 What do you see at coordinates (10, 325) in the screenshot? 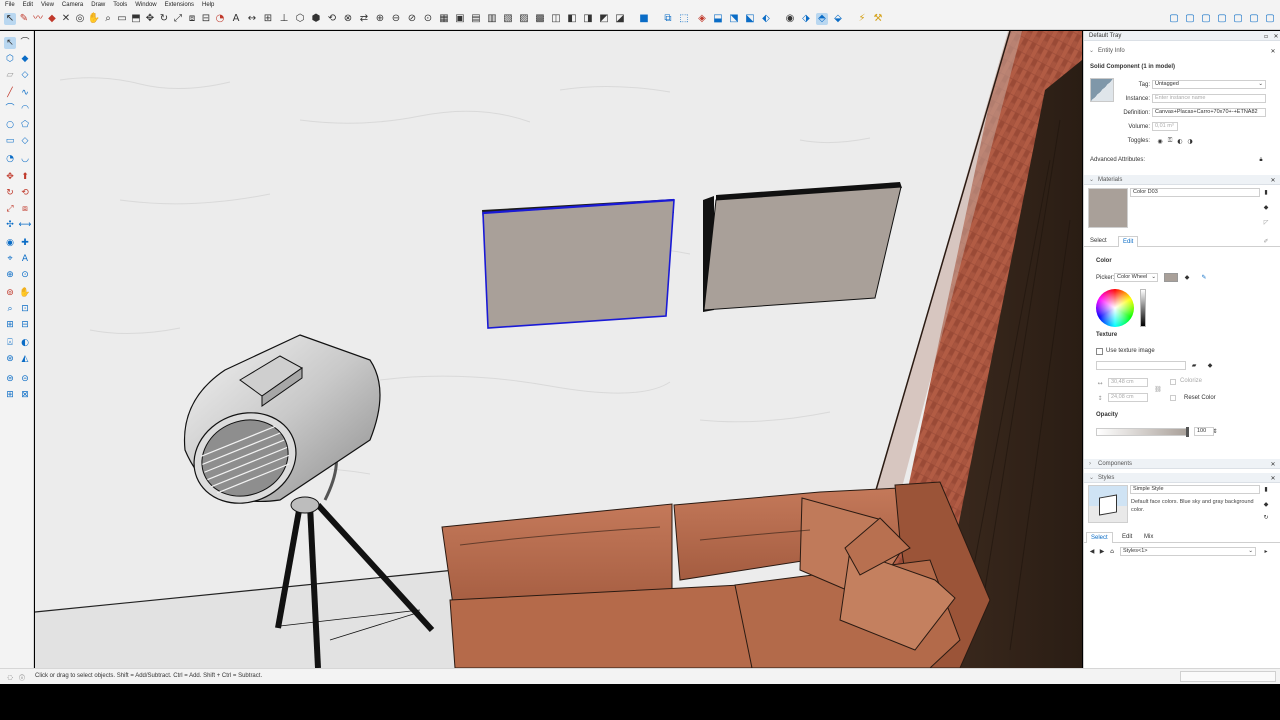
I see `zoom-extents-icon: ⊞` at bounding box center [10, 325].